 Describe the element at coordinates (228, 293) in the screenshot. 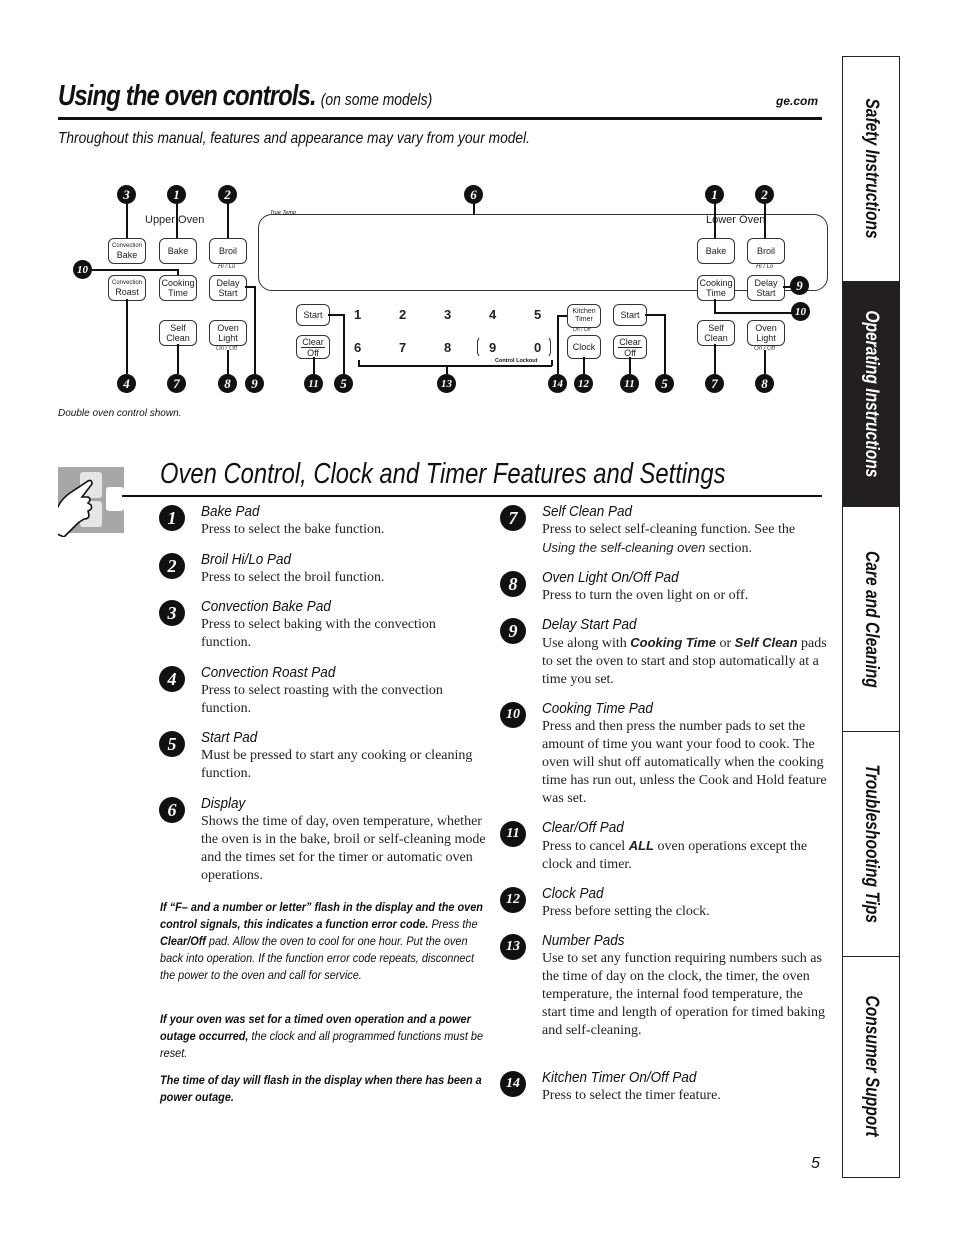

I see `pad-label: Start` at that location.